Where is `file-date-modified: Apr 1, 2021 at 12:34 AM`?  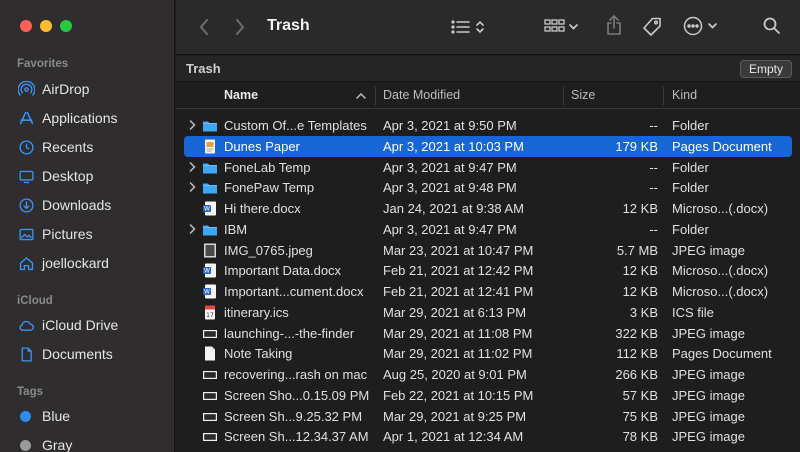 file-date-modified: Apr 1, 2021 at 12:34 AM is located at coordinates (453, 437).